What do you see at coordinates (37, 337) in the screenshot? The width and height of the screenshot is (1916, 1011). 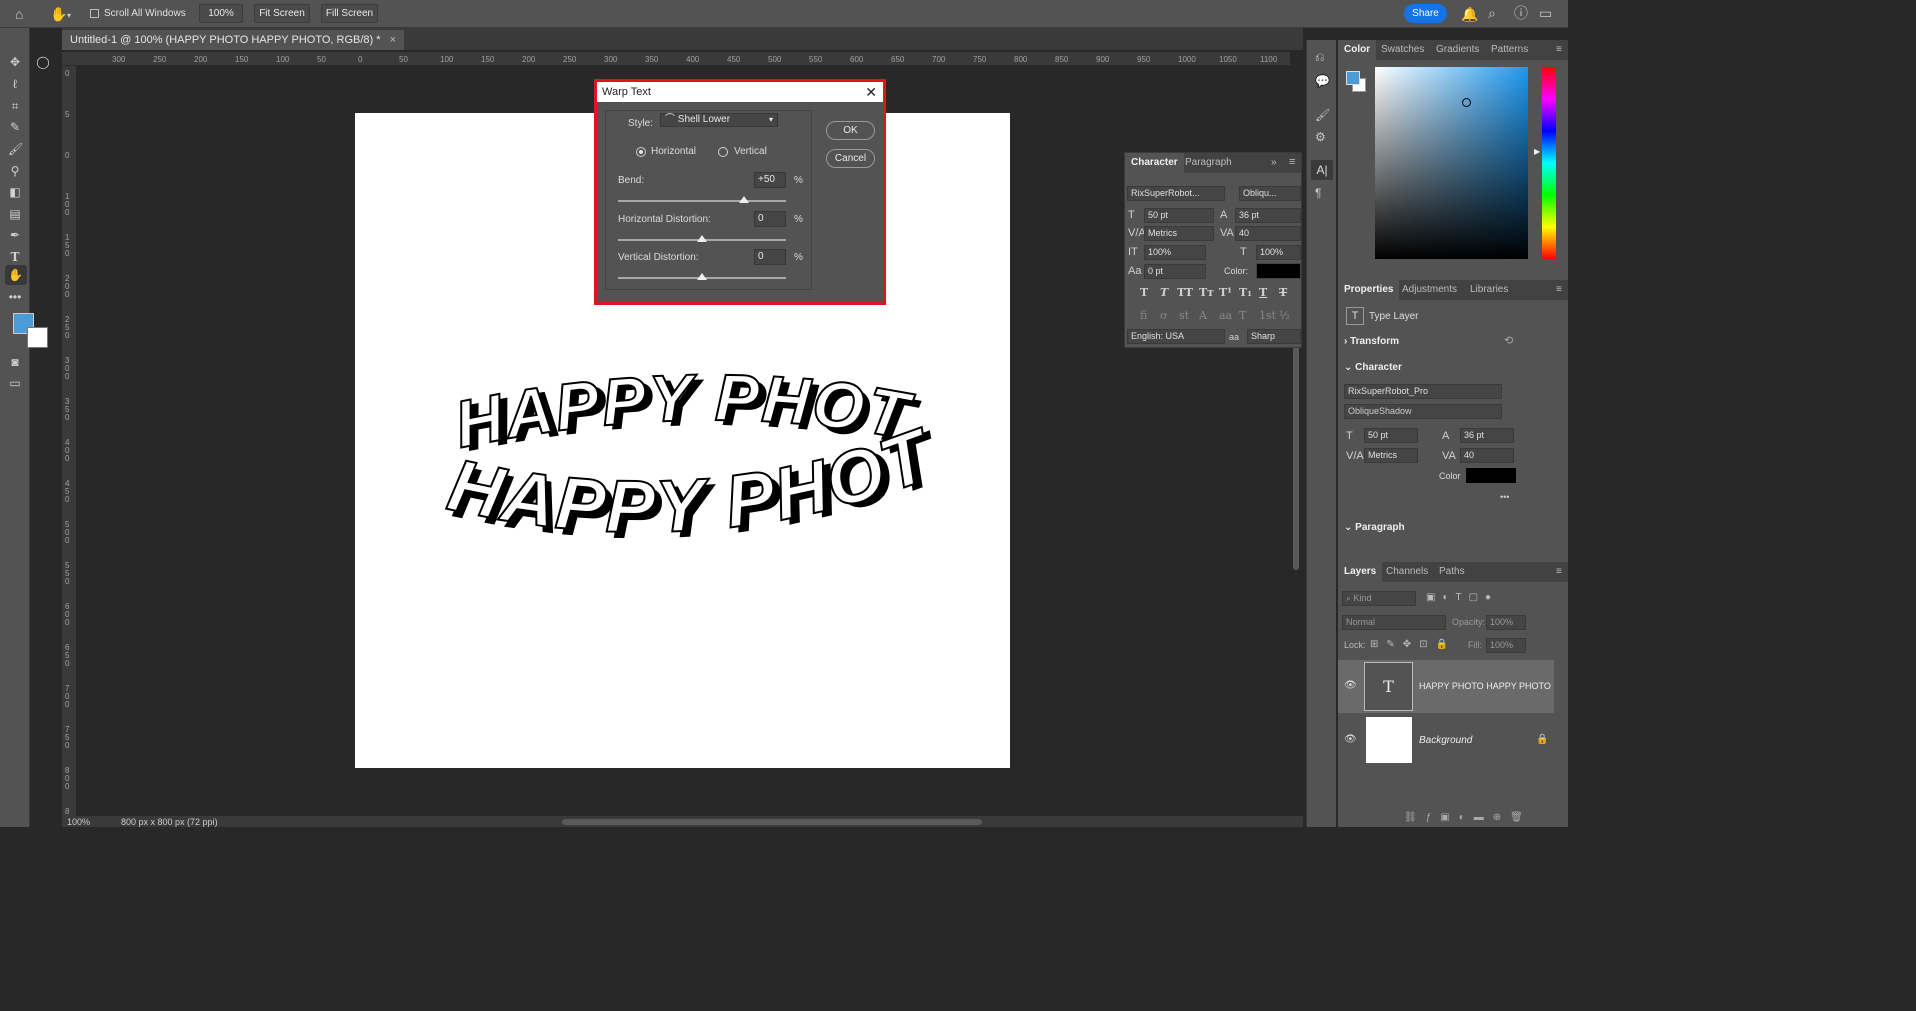 I see `background-color-swatch` at bounding box center [37, 337].